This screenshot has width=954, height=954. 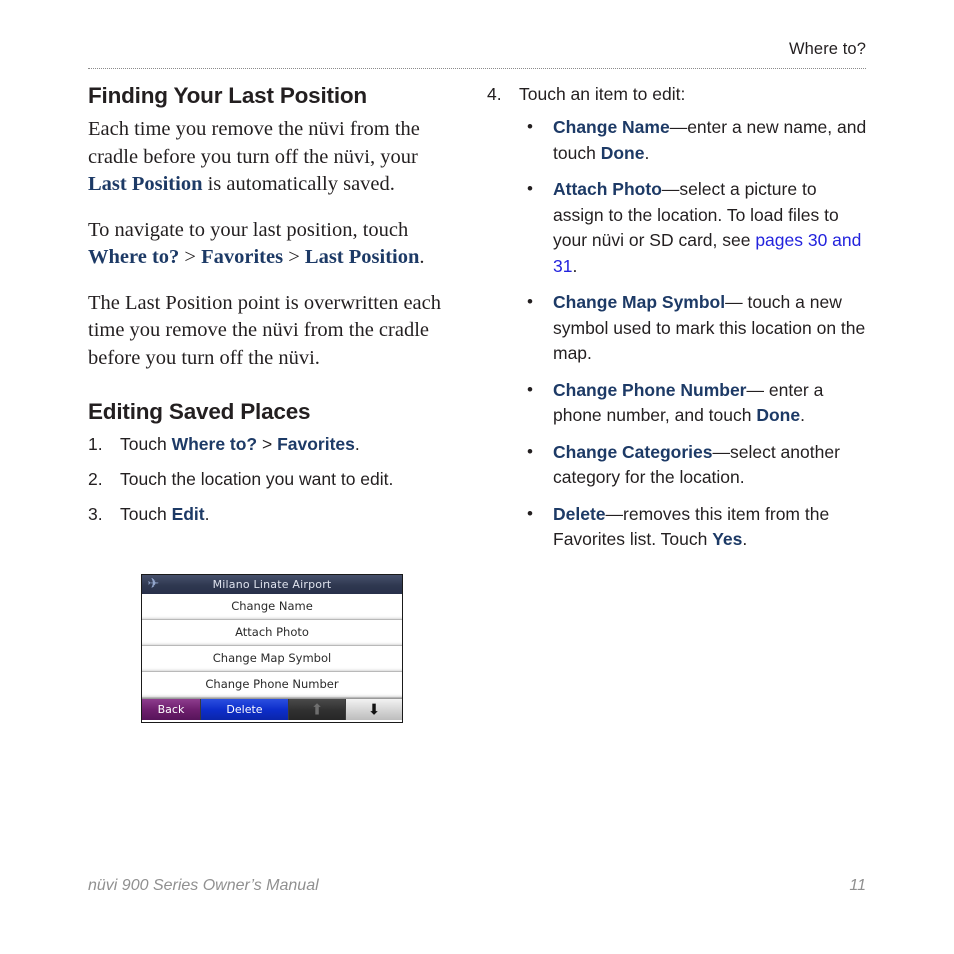 What do you see at coordinates (857, 885) in the screenshot?
I see `footer-page-number: 11` at bounding box center [857, 885].